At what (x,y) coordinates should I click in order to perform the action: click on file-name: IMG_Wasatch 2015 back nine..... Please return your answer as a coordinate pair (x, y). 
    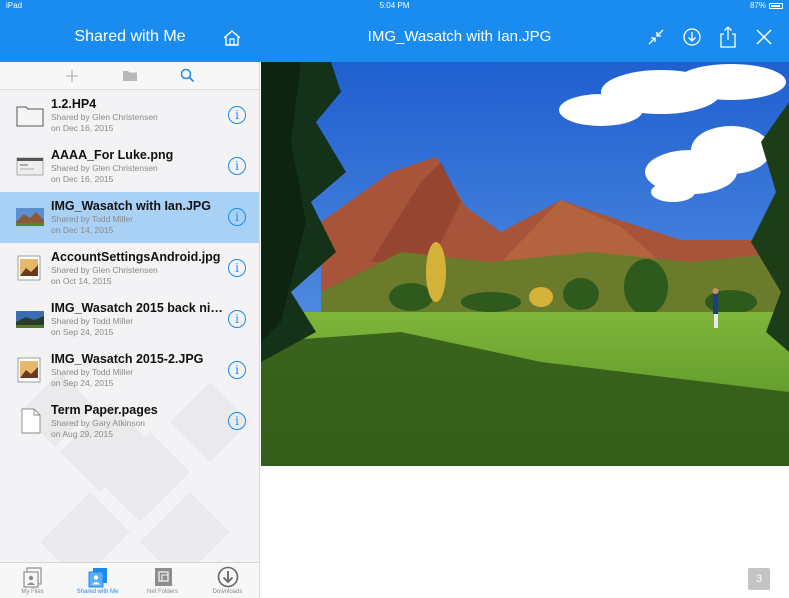
    Looking at the image, I should click on (138, 308).